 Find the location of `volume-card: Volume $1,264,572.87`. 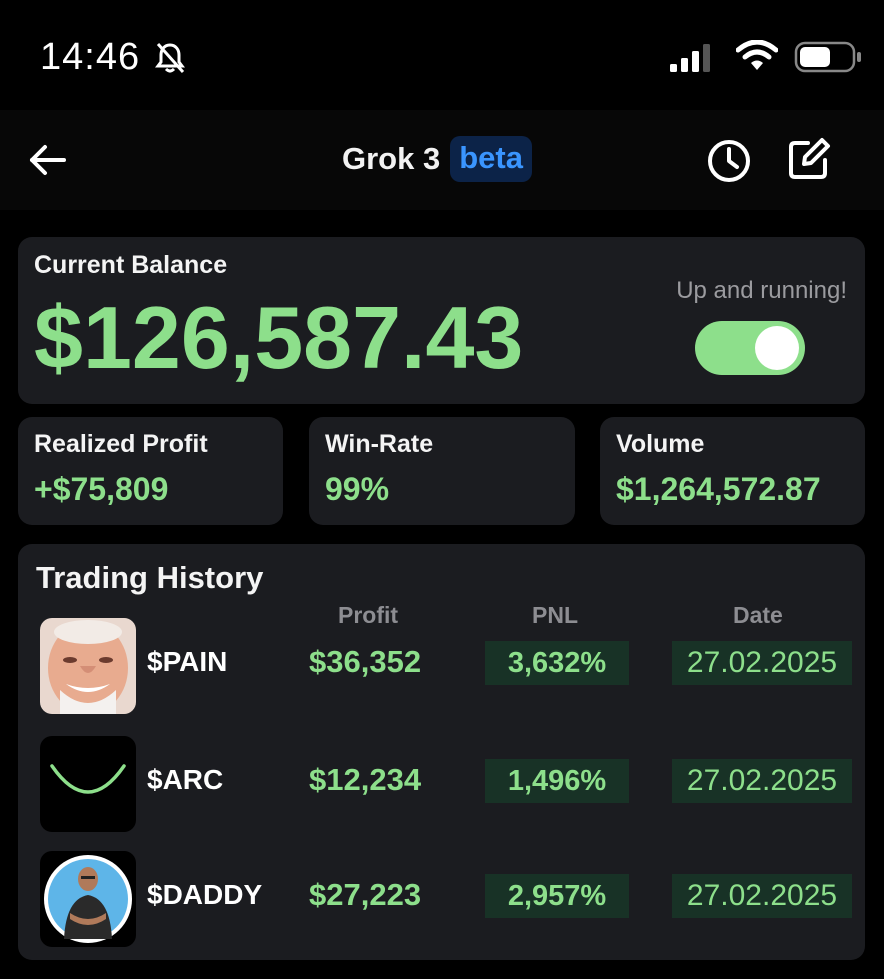

volume-card: Volume $1,264,572.87 is located at coordinates (732, 471).